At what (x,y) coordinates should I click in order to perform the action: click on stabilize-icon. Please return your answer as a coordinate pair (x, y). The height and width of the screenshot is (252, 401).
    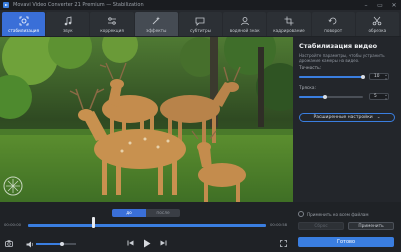
    Looking at the image, I should click on (24, 21).